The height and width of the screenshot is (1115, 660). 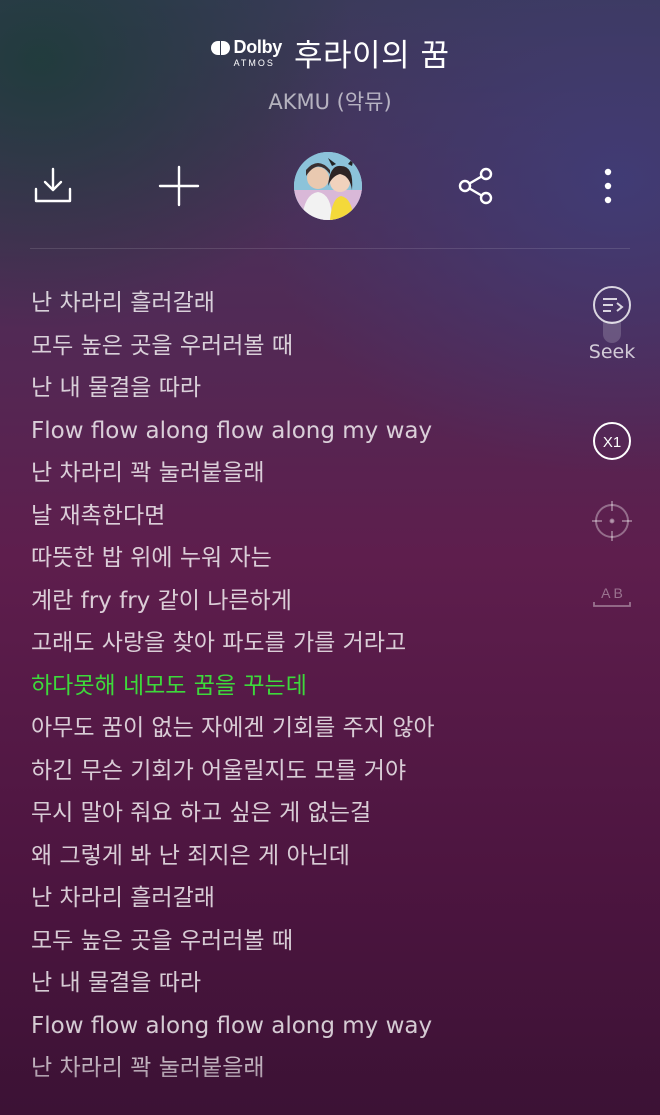 I want to click on download-button, so click(x=53, y=186).